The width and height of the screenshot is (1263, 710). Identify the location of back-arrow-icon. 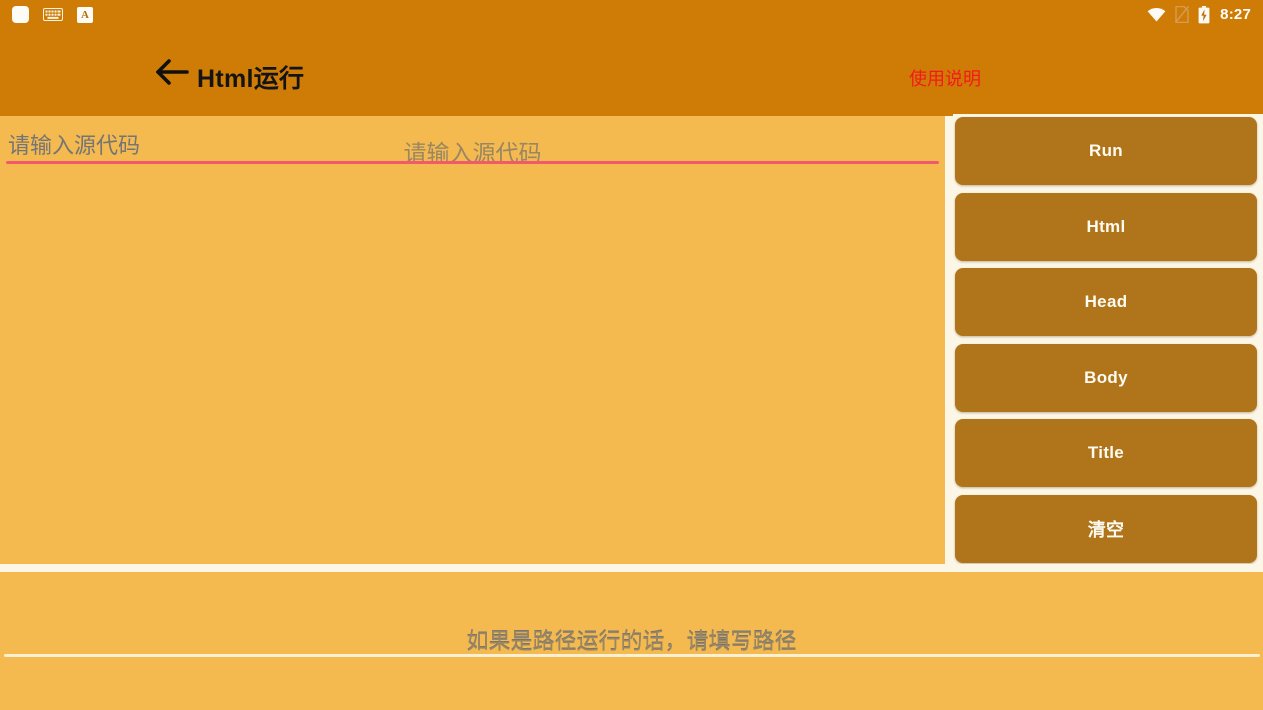
(172, 72).